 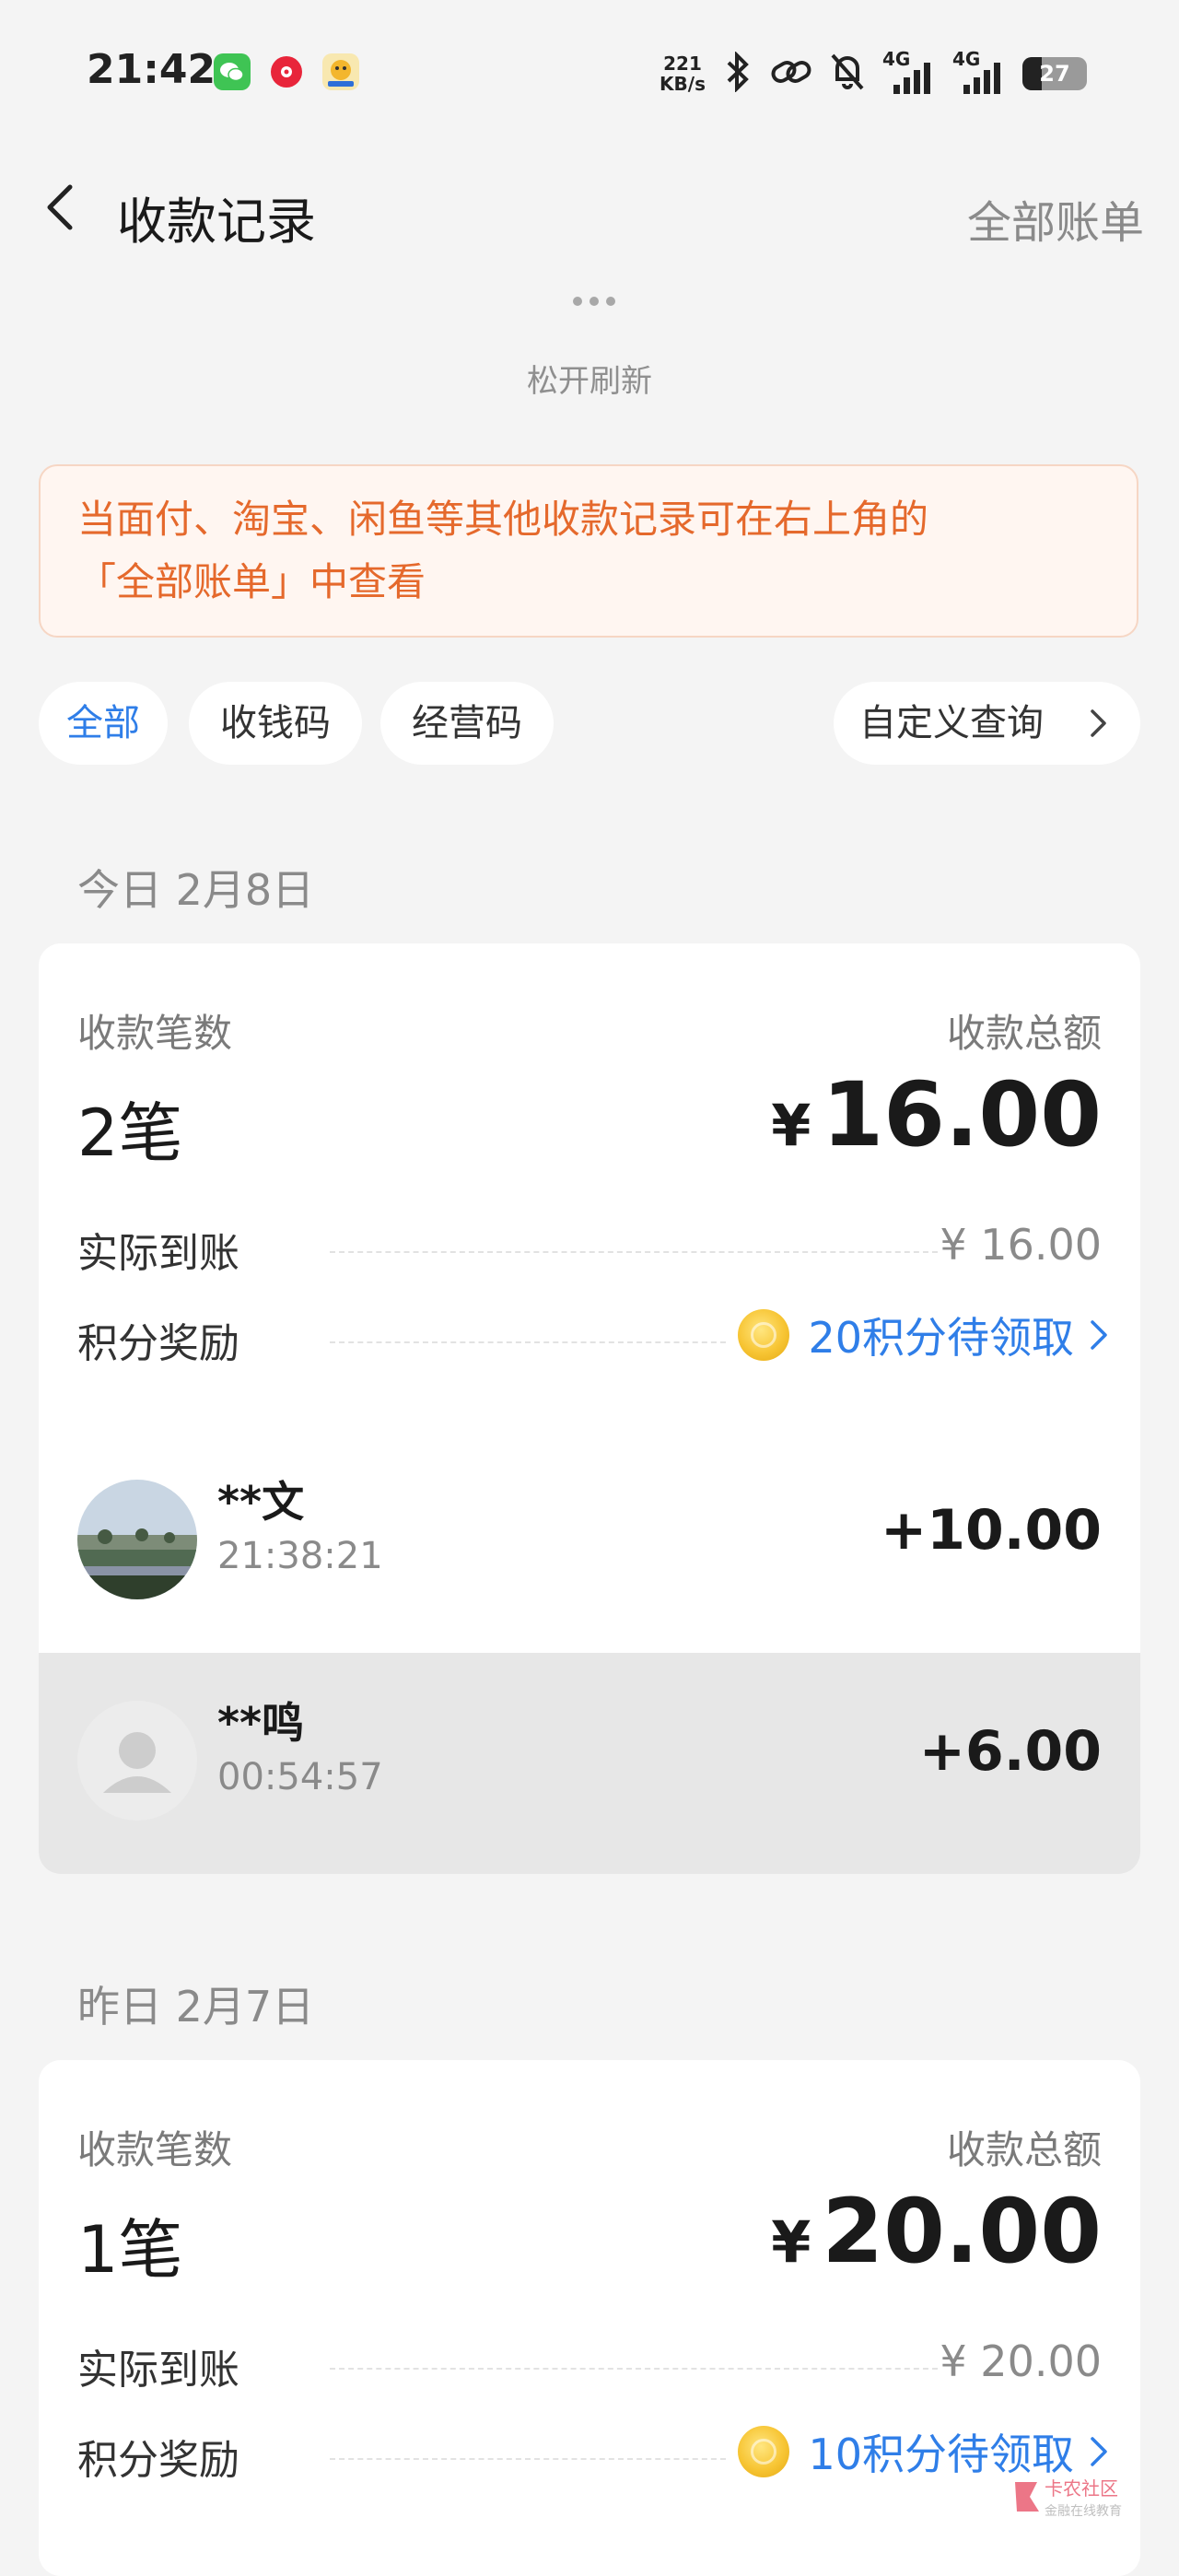 What do you see at coordinates (594, 301) in the screenshot?
I see `loading-dots-icon` at bounding box center [594, 301].